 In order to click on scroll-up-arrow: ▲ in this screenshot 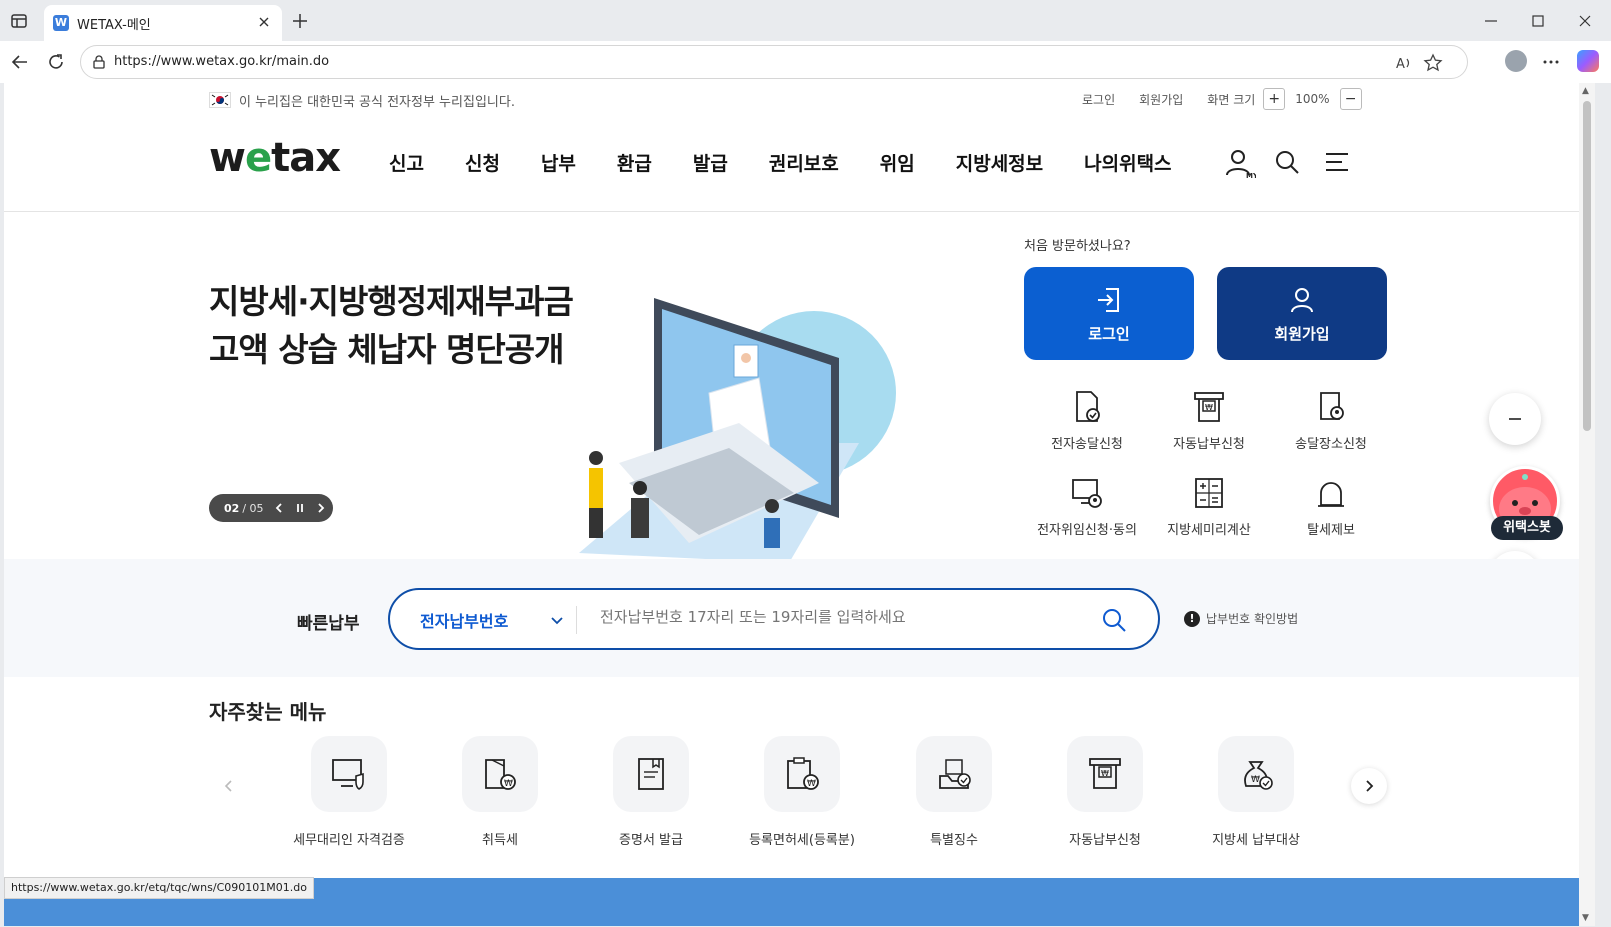, I will do `click(1585, 91)`.